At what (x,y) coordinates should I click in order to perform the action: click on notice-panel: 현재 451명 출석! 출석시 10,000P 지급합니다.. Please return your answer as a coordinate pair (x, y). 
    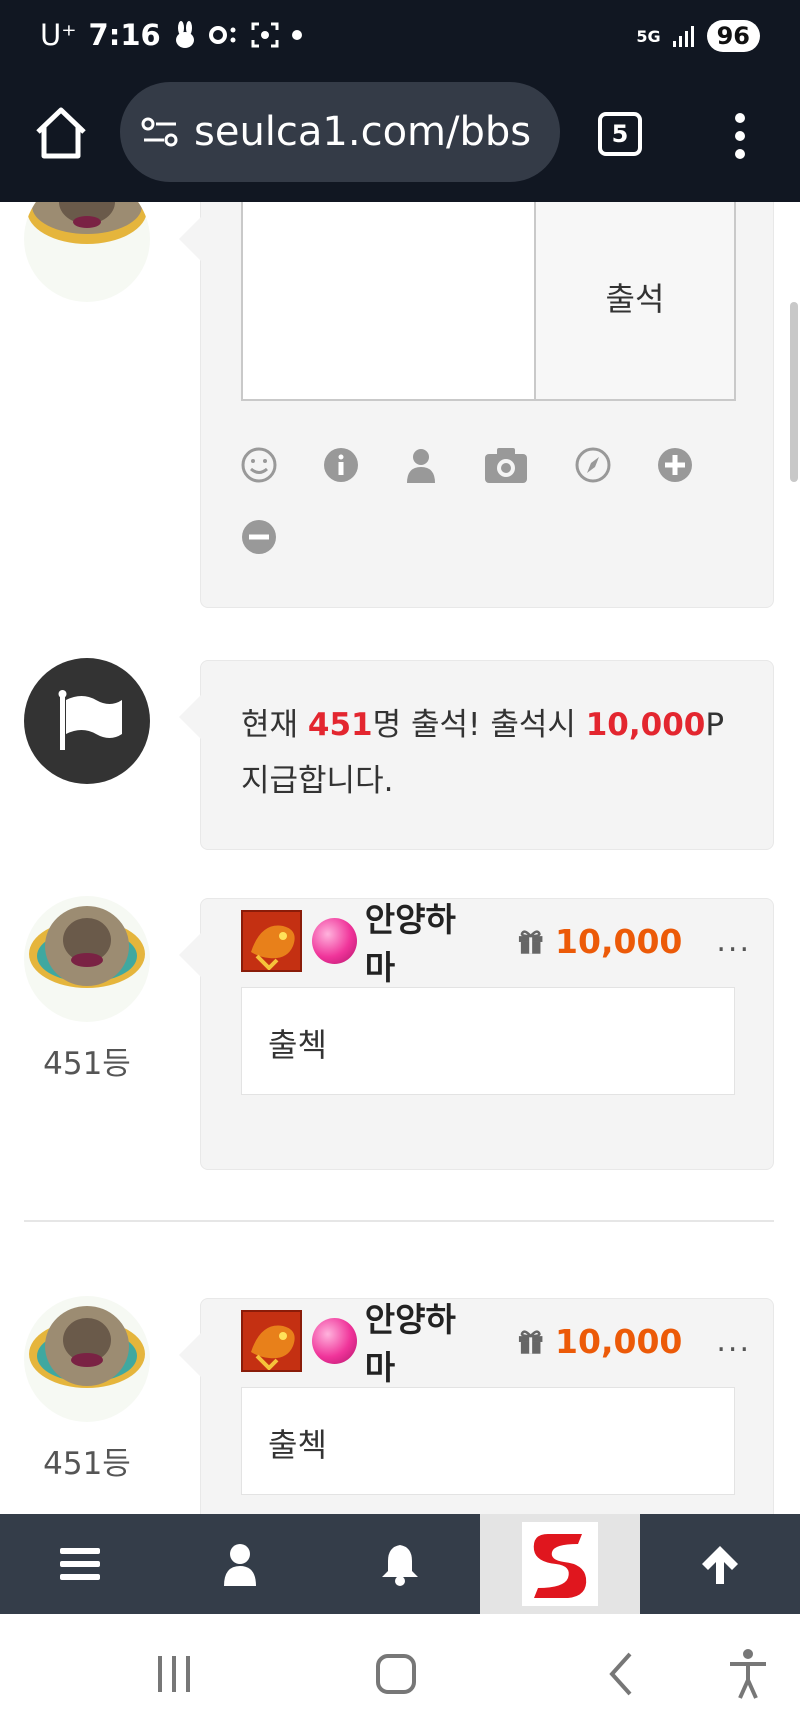
    Looking at the image, I should click on (476, 755).